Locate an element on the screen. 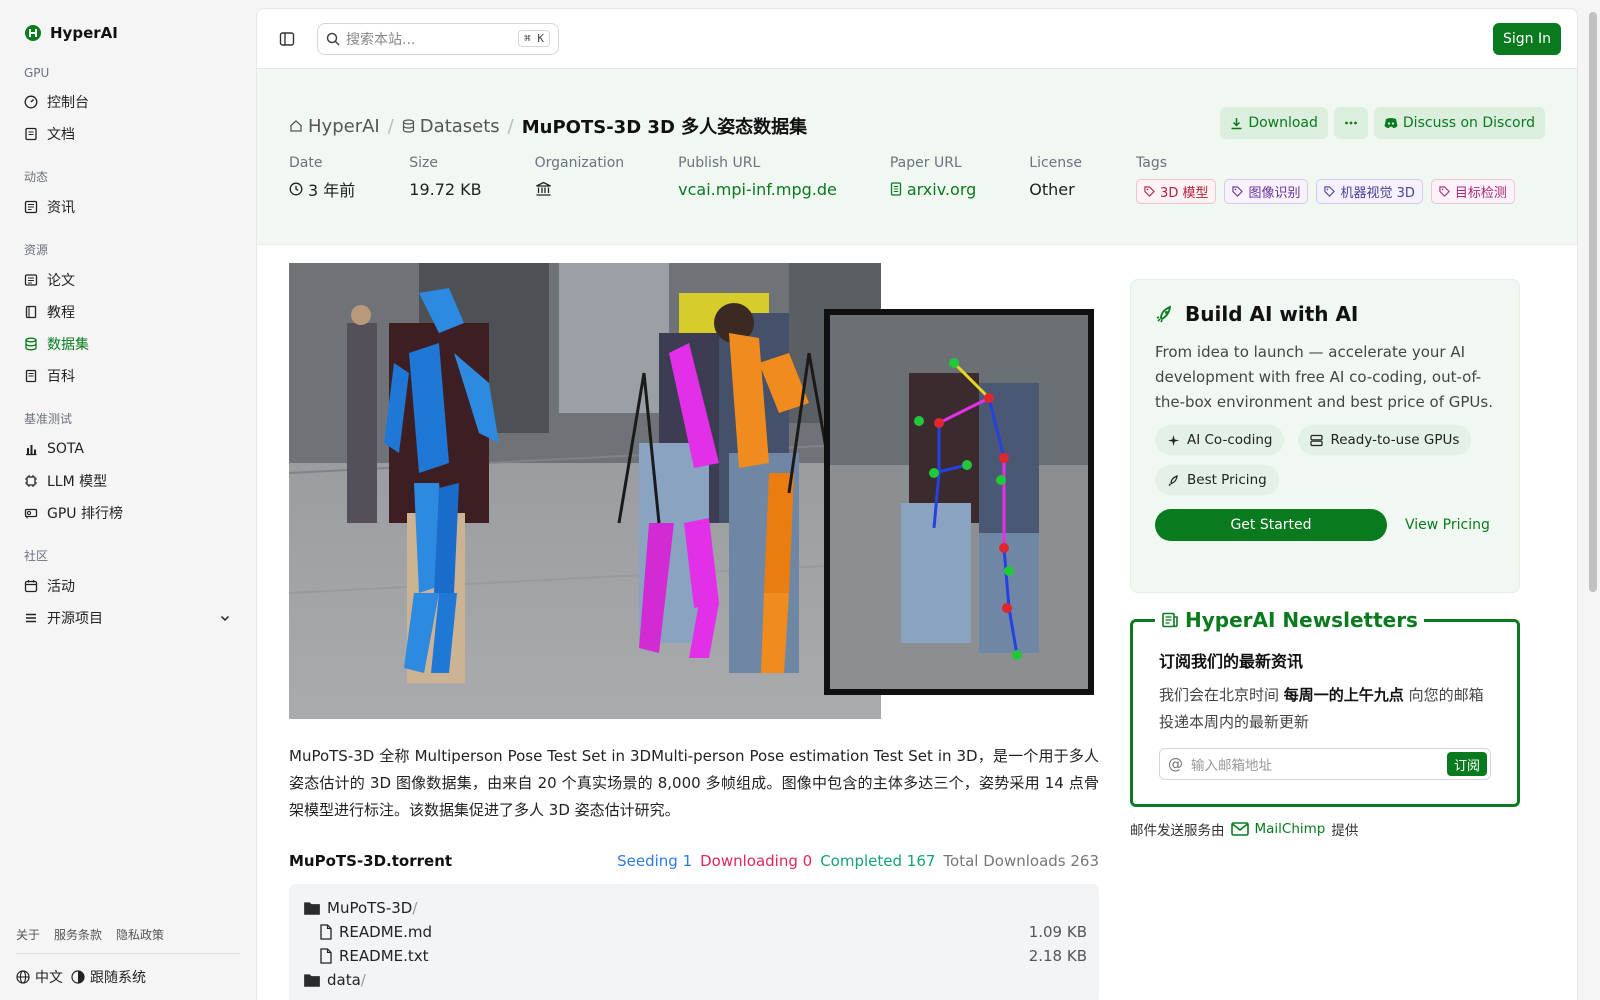  file-icon is located at coordinates (326, 956).